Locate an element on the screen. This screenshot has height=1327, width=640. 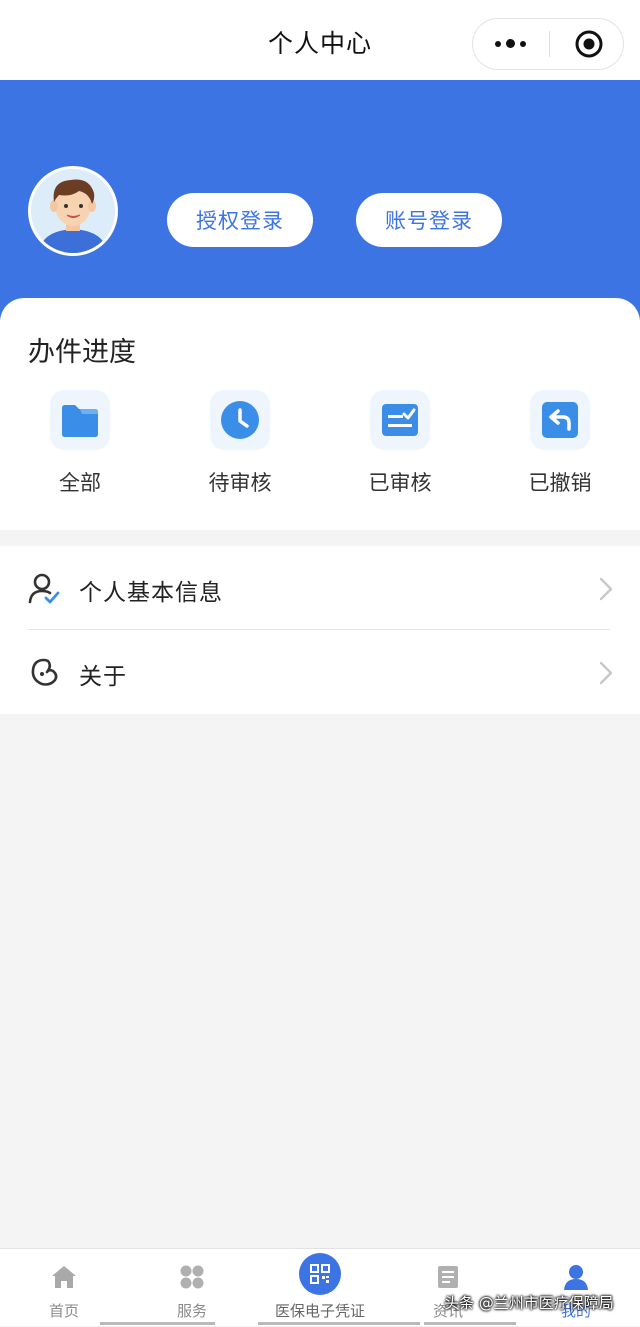
clock-icon is located at coordinates (240, 420).